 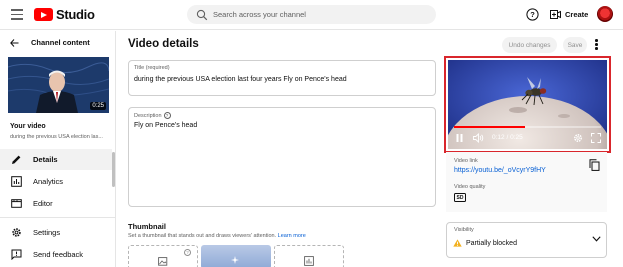 I want to click on video-player: 0:12 / 0:25, so click(x=527, y=104).